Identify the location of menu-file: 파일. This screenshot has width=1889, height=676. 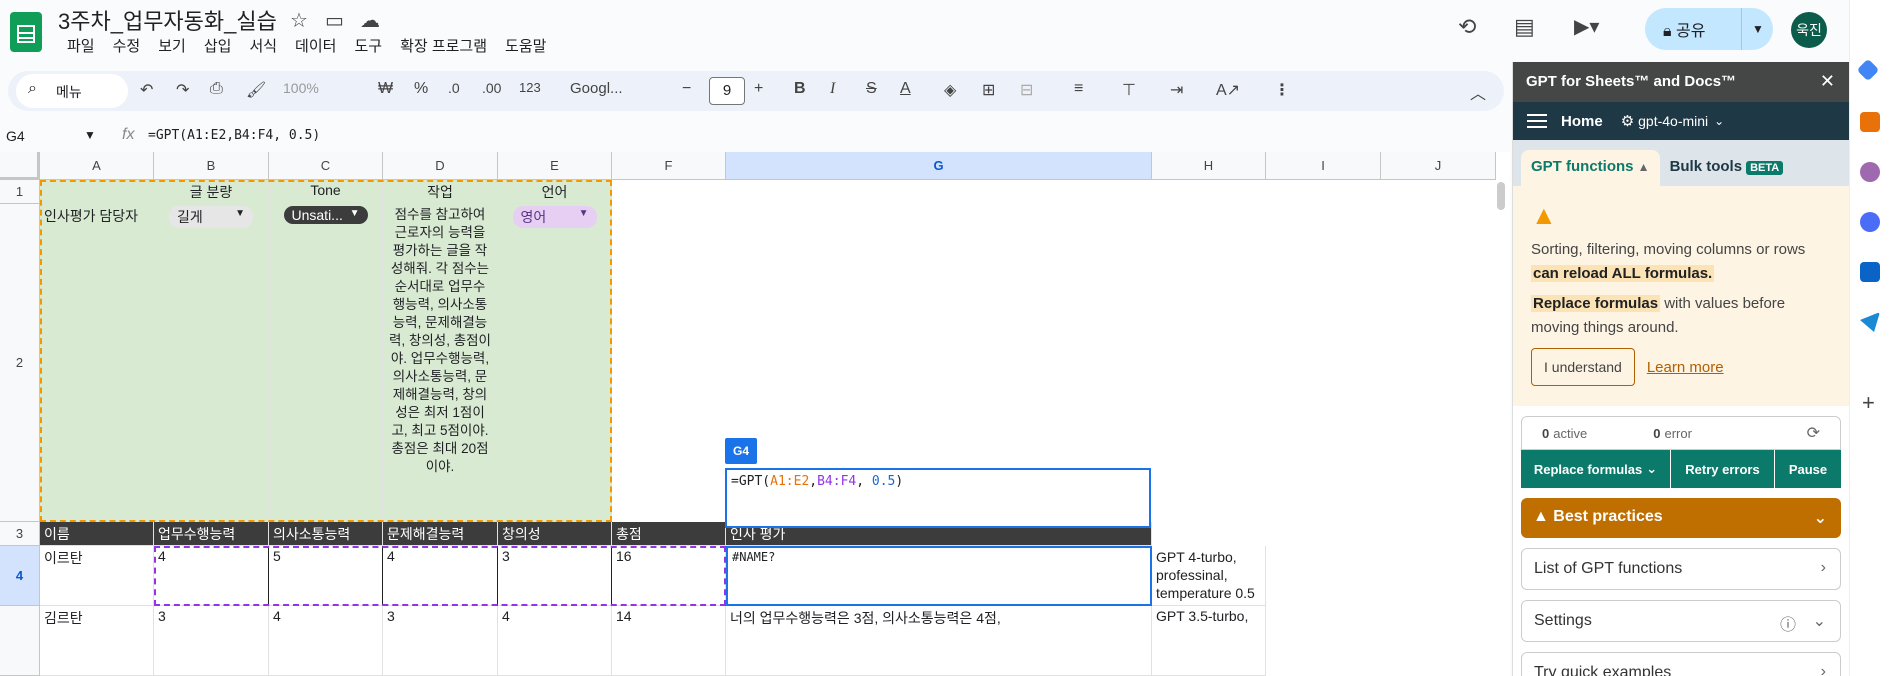
(81, 47).